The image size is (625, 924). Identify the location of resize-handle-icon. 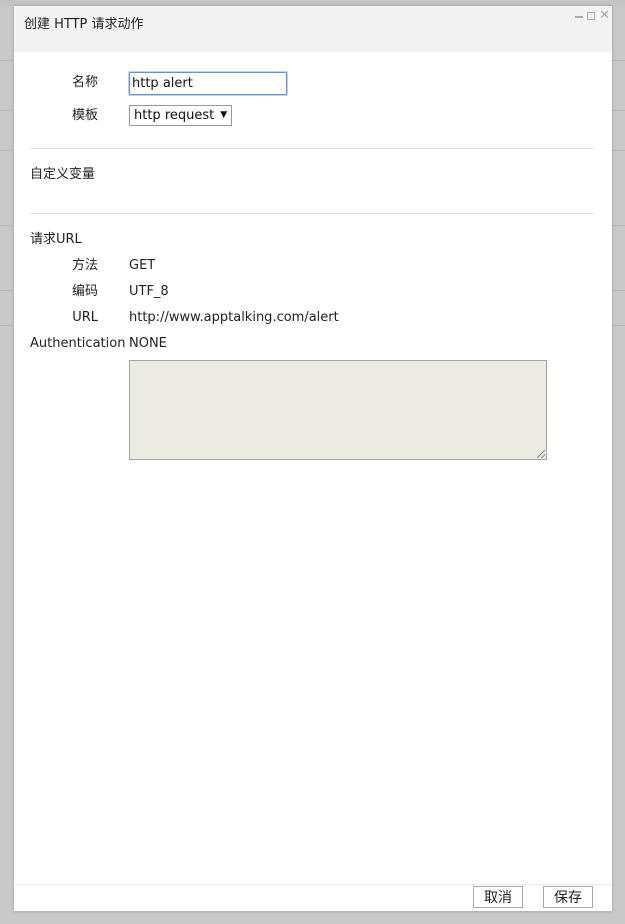
(541, 454).